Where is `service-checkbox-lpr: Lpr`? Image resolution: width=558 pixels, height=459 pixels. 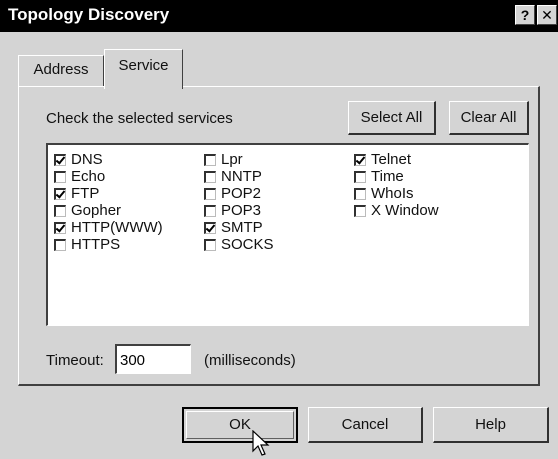
service-checkbox-lpr: Lpr is located at coordinates (223, 160).